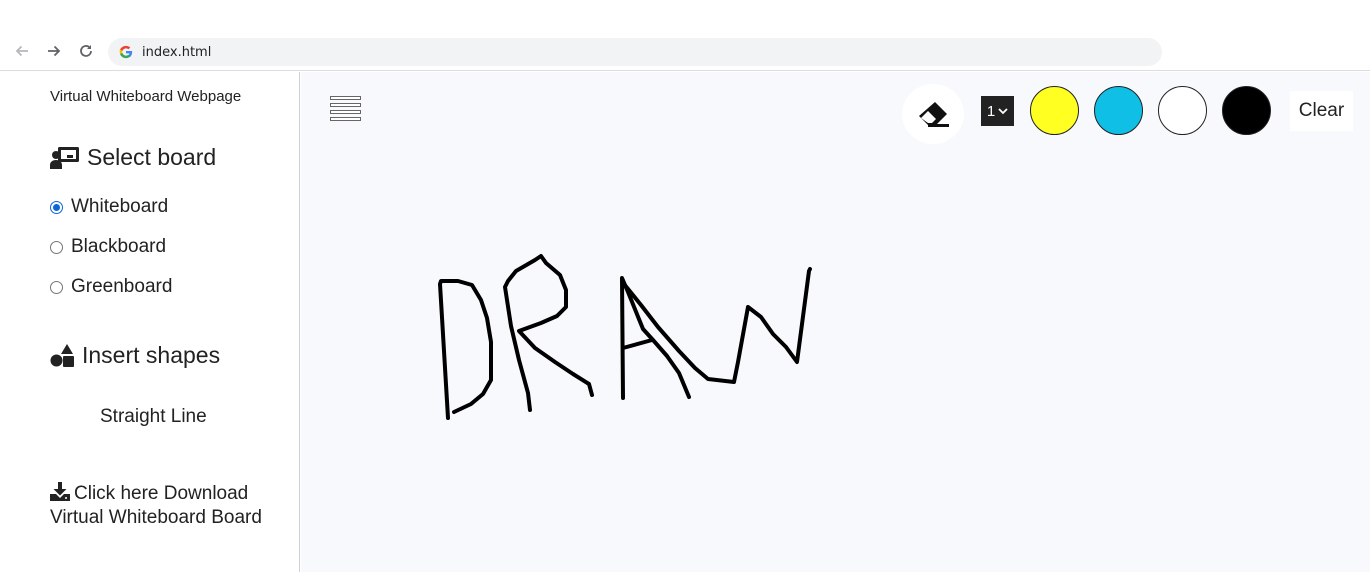  What do you see at coordinates (54, 51) in the screenshot?
I see `forward-arrow-icon` at bounding box center [54, 51].